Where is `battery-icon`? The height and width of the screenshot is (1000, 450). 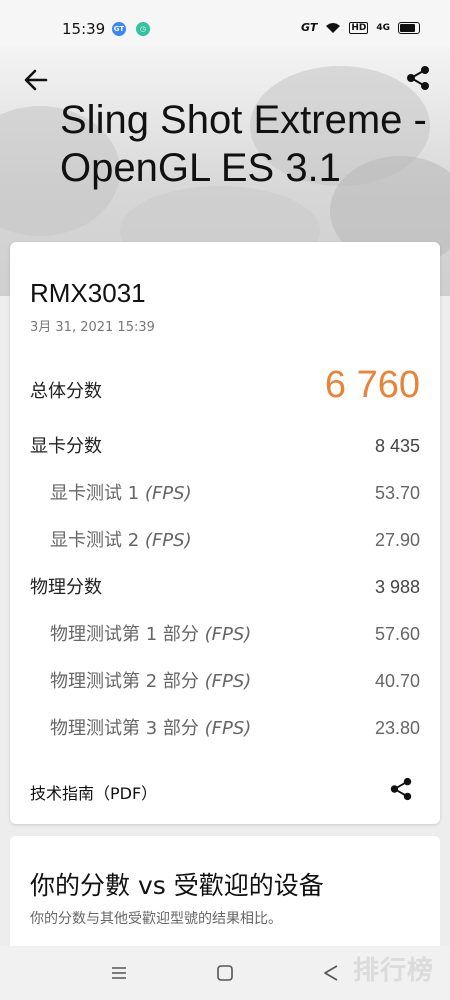 battery-icon is located at coordinates (409, 27).